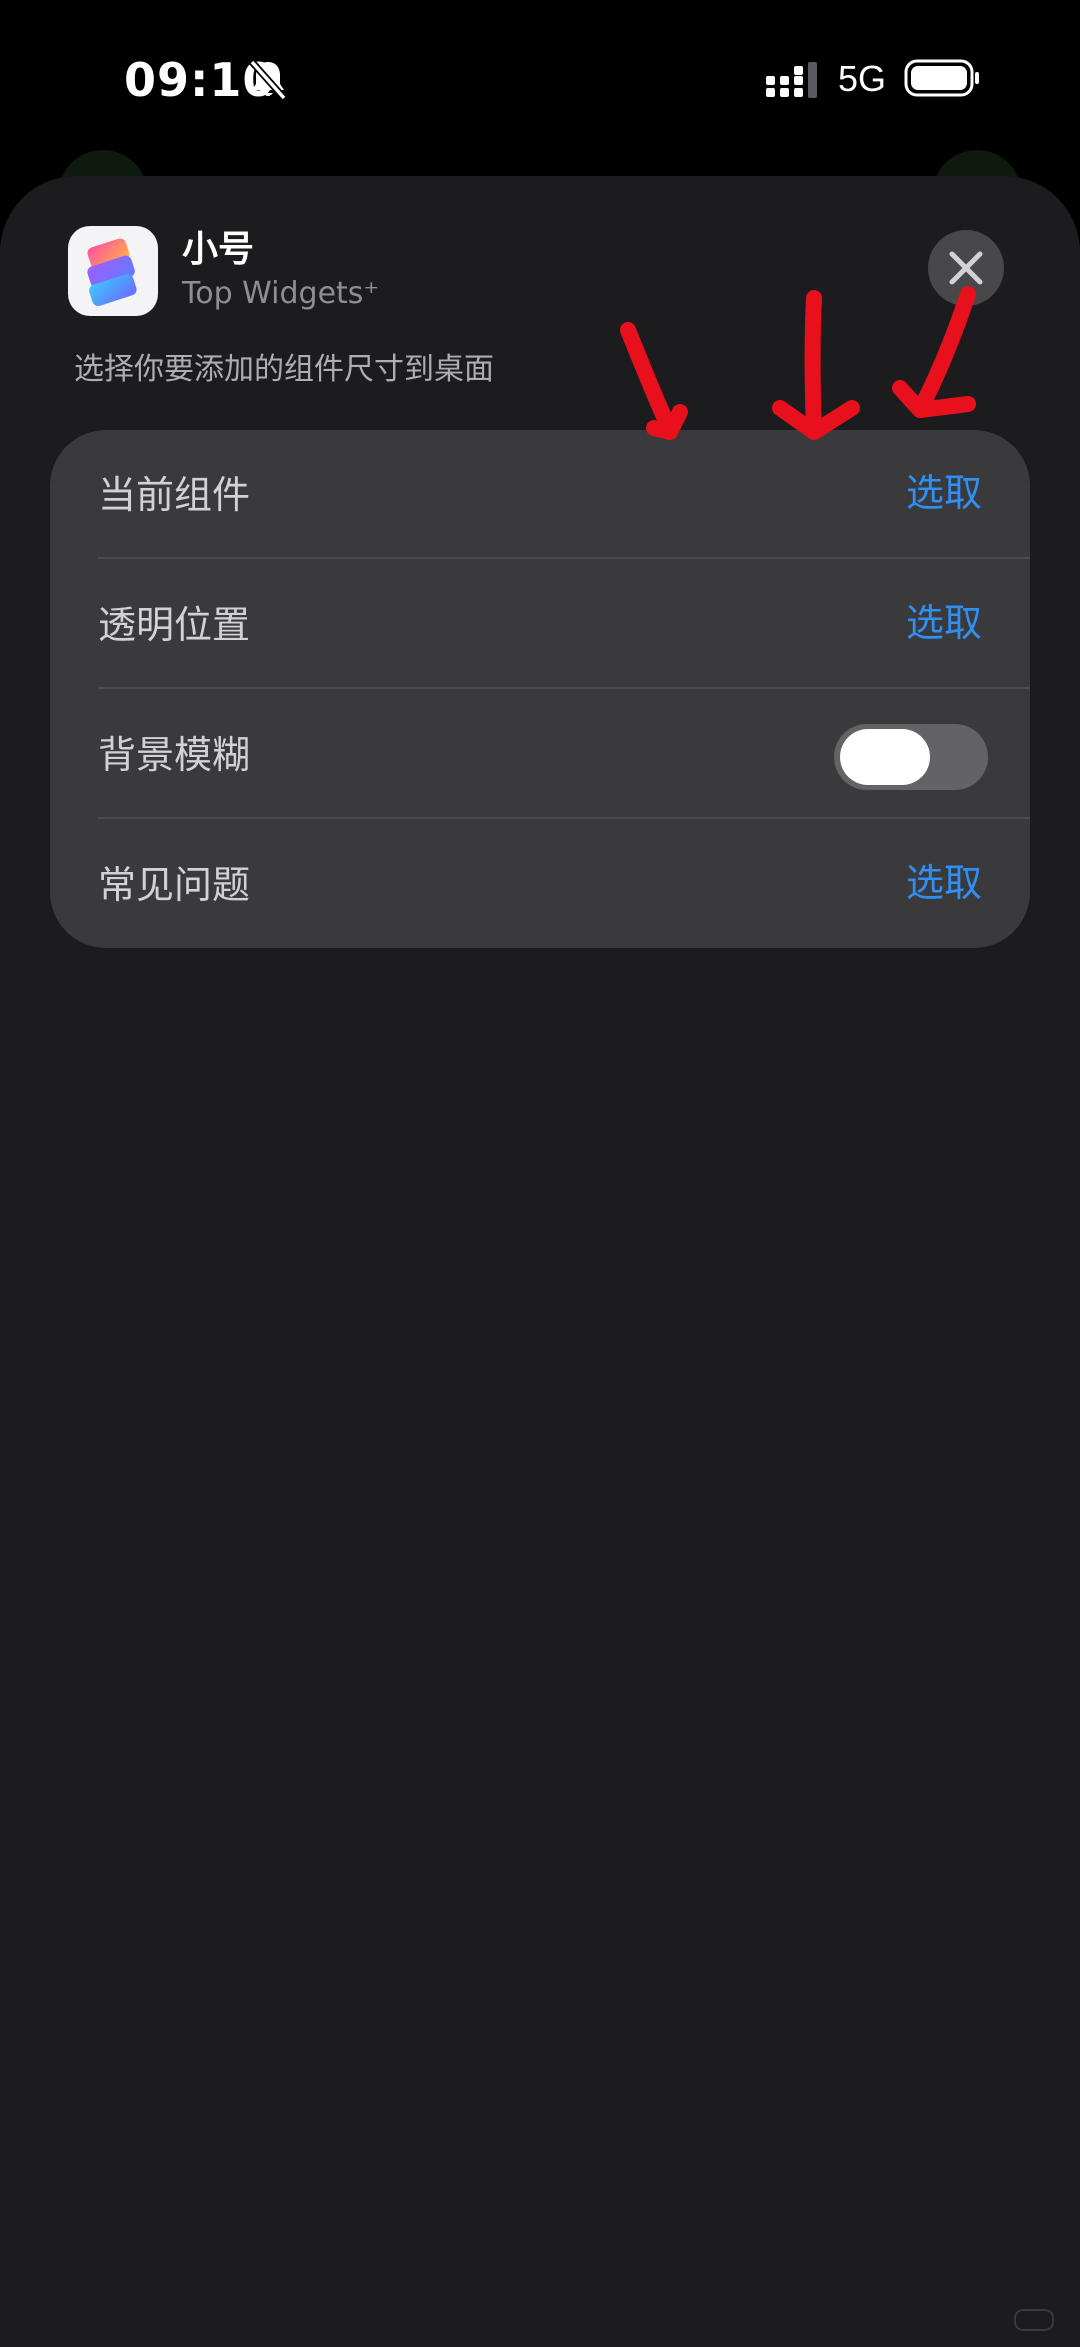 Image resolution: width=1080 pixels, height=2347 pixels. Describe the element at coordinates (540, 755) in the screenshot. I see `row-background-blur: 背景模糊` at that location.